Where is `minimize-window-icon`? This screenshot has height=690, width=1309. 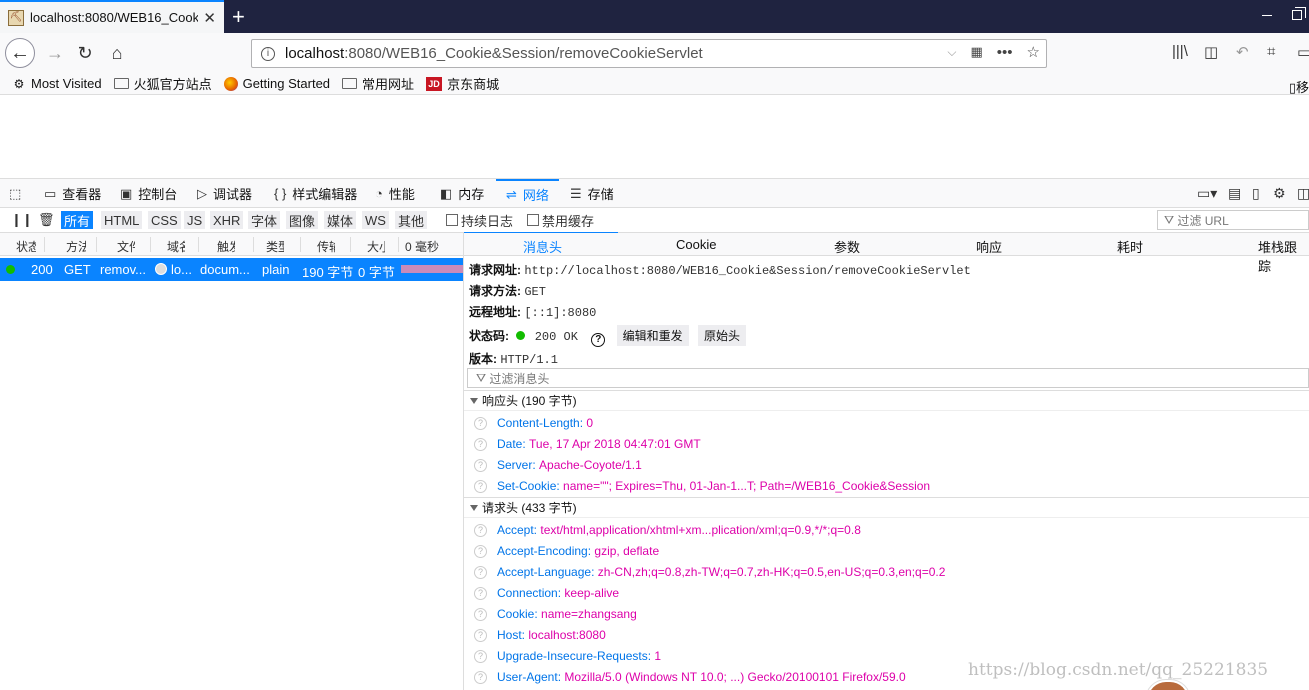 minimize-window-icon is located at coordinates (1267, 13).